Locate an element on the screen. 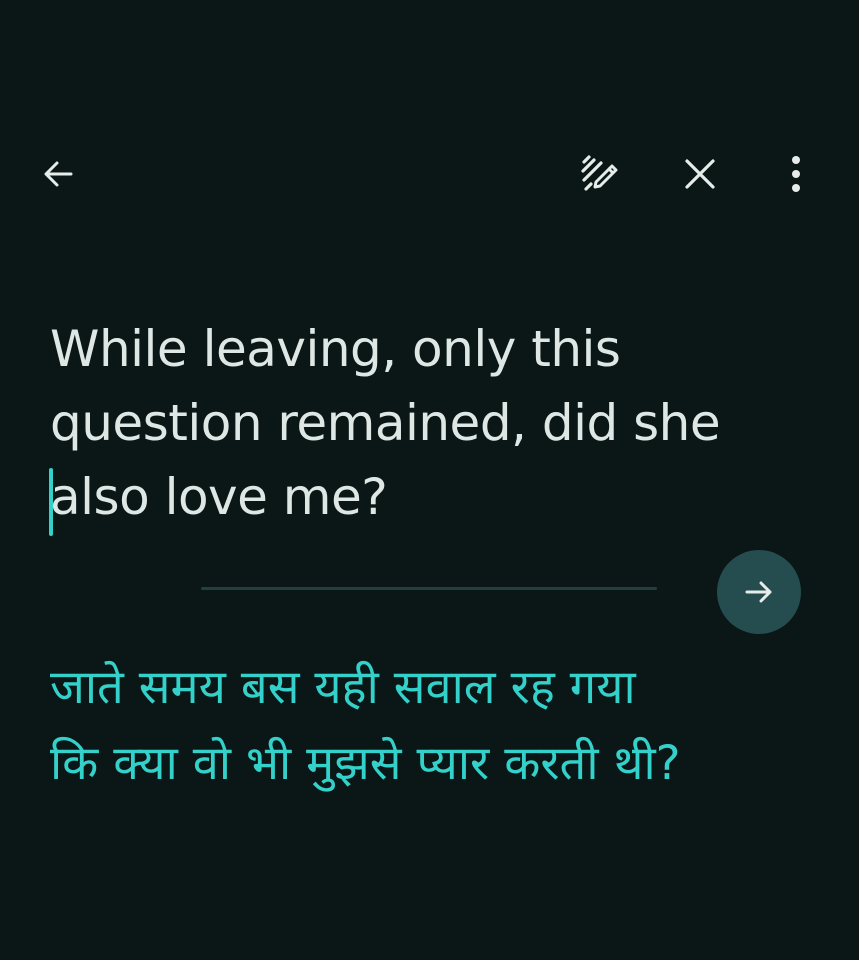 The width and height of the screenshot is (859, 960). close-icon is located at coordinates (700, 174).